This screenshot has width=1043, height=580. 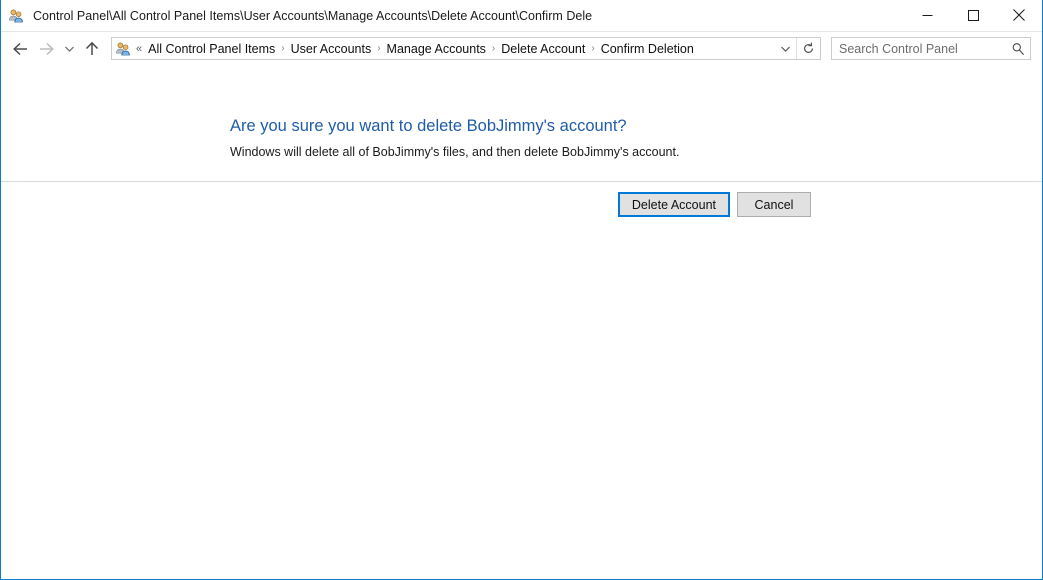 What do you see at coordinates (785, 48) in the screenshot?
I see `address-chevron-down-icon` at bounding box center [785, 48].